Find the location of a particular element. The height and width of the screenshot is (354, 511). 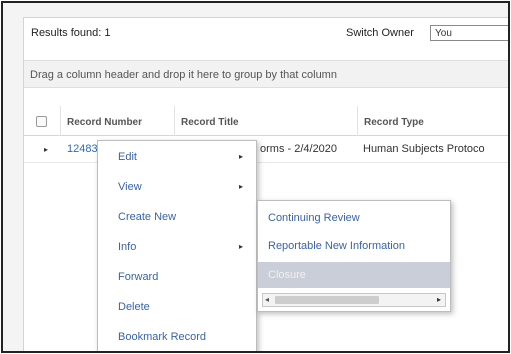

scroll-right-icon: ▸ is located at coordinates (439, 299).